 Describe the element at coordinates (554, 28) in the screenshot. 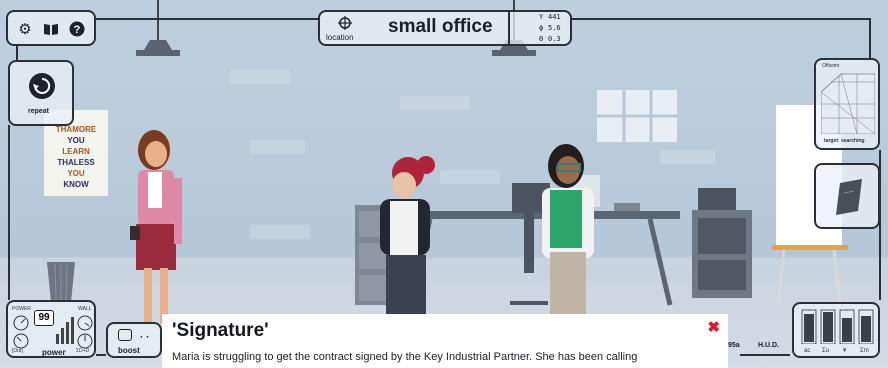

I see `stat-value: 5.6` at that location.